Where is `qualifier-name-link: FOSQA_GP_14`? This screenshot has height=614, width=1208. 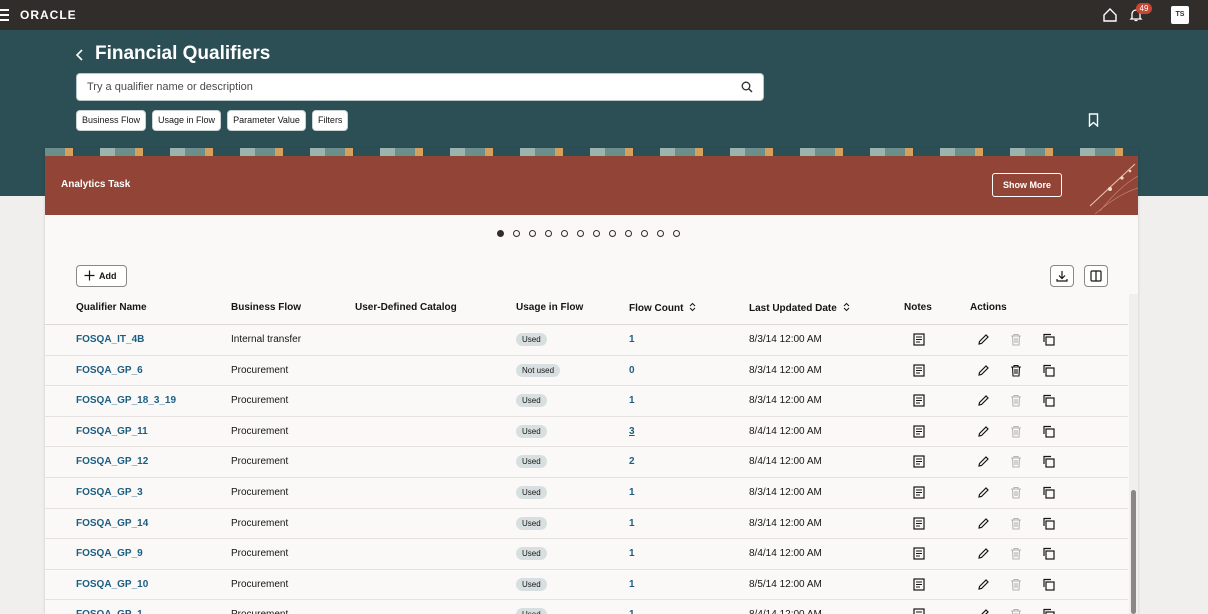
qualifier-name-link: FOSQA_GP_14 is located at coordinates (112, 523).